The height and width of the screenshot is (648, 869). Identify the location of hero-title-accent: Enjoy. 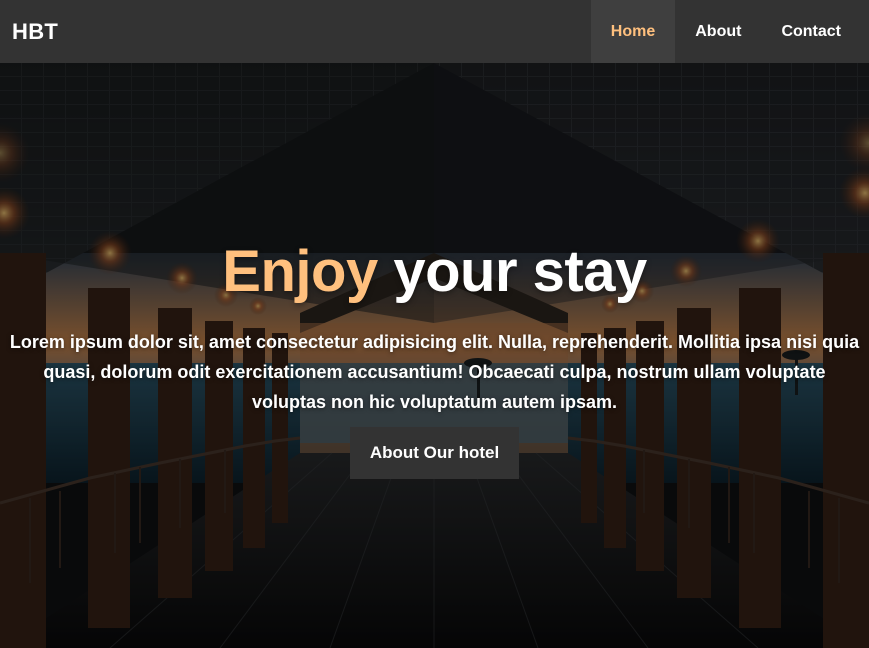
(300, 271).